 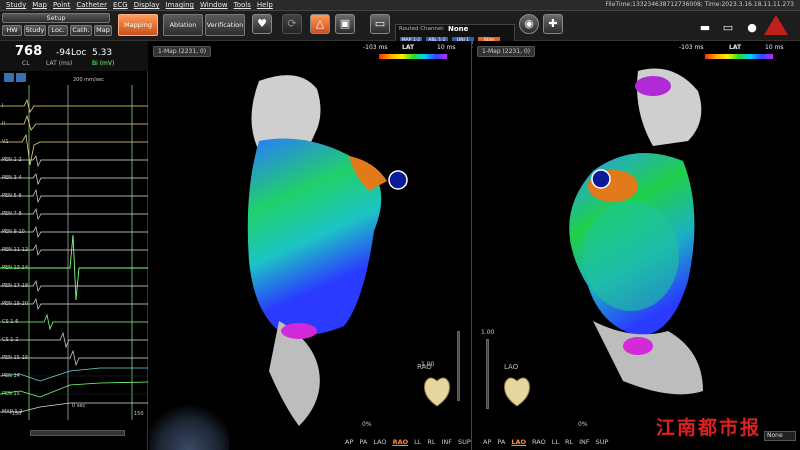 What do you see at coordinates (35, 30) in the screenshot?
I see `tab-study: Study` at bounding box center [35, 30].